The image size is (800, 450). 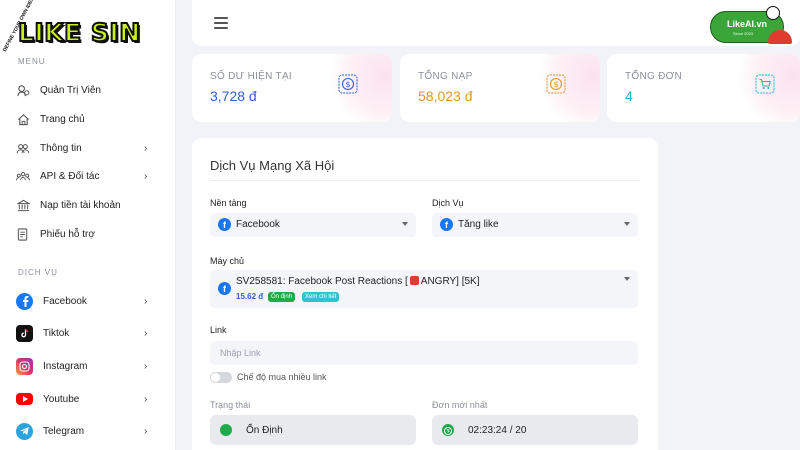 What do you see at coordinates (250, 296) in the screenshot?
I see `server-price: 15.62 đ` at bounding box center [250, 296].